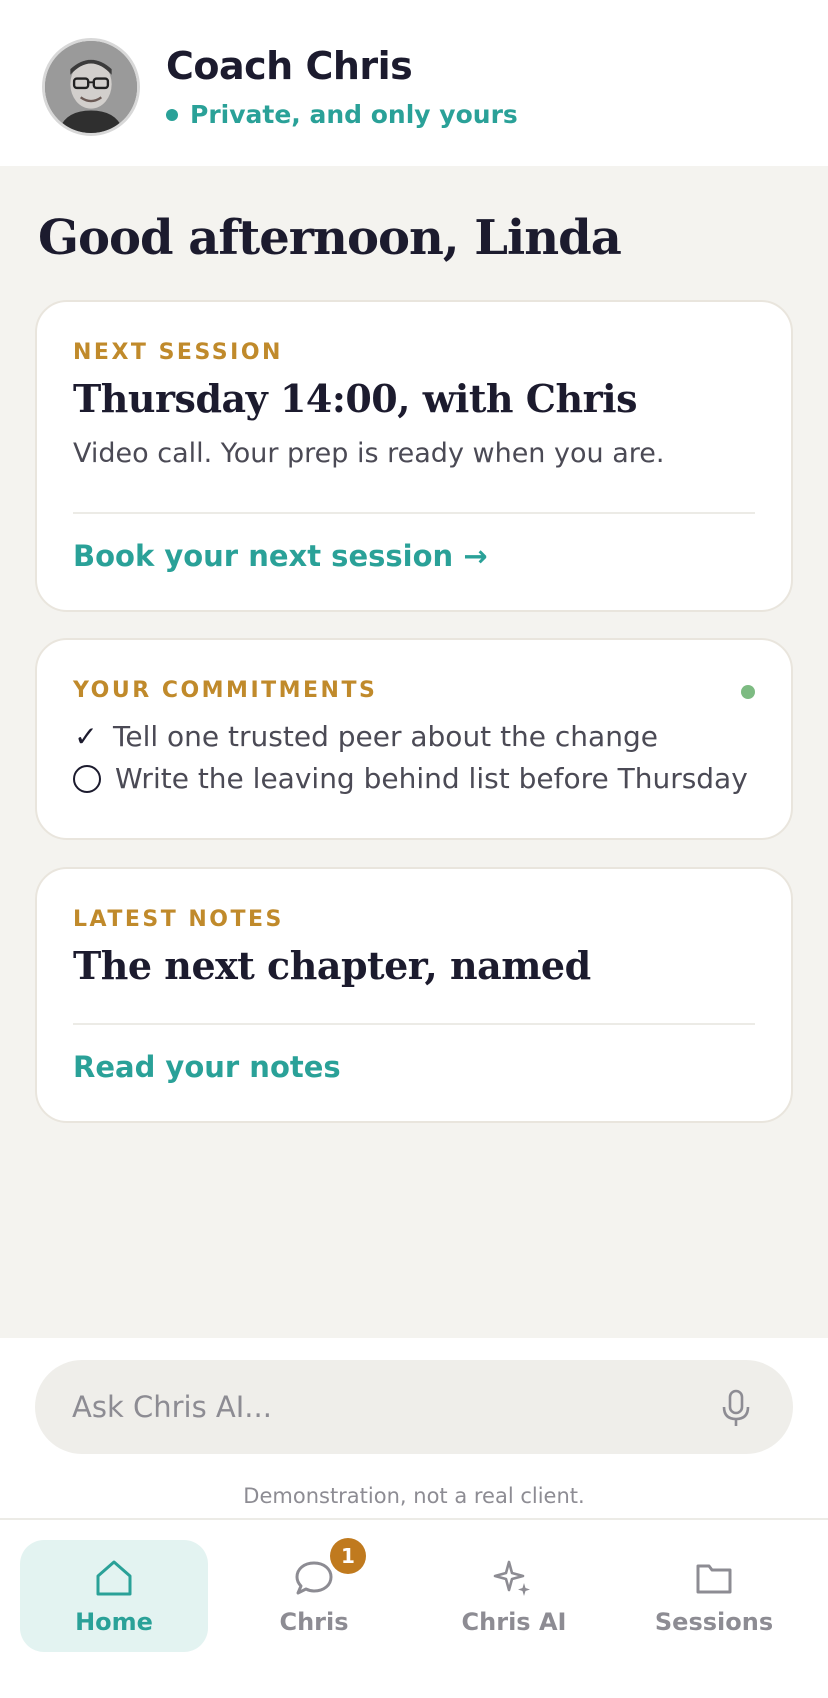 The width and height of the screenshot is (828, 1698). Describe the element at coordinates (314, 1578) in the screenshot. I see `chat-bubble-icon` at that location.